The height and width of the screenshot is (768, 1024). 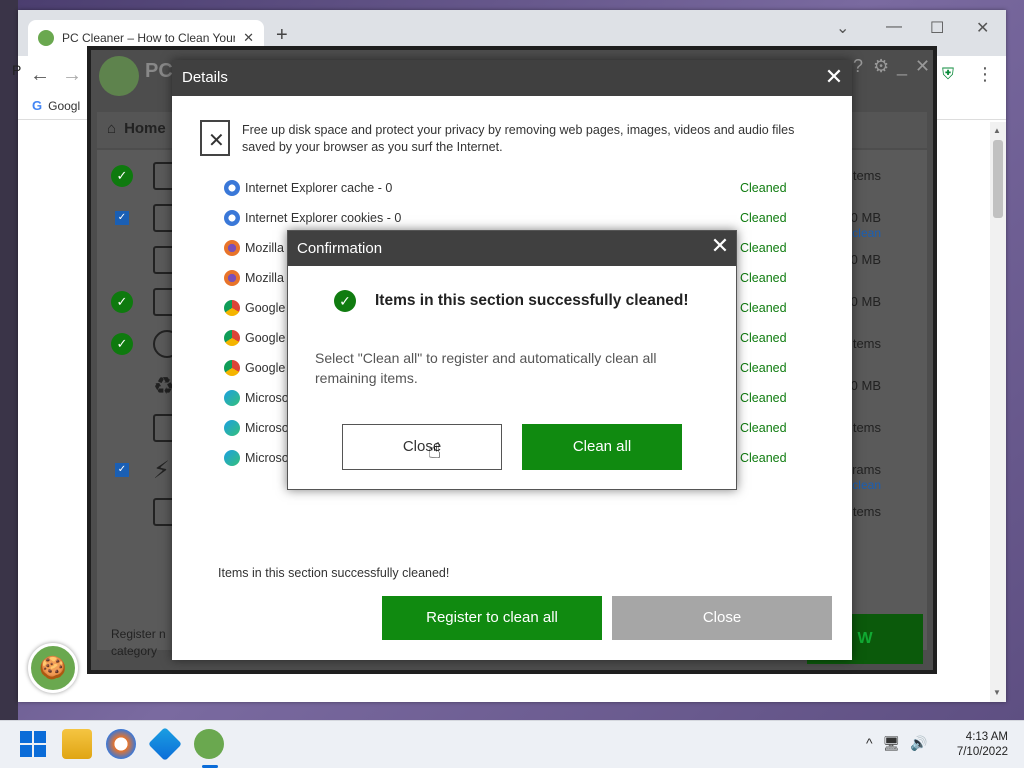 What do you see at coordinates (918, 743) in the screenshot?
I see `volume-icon: 🔊` at bounding box center [918, 743].